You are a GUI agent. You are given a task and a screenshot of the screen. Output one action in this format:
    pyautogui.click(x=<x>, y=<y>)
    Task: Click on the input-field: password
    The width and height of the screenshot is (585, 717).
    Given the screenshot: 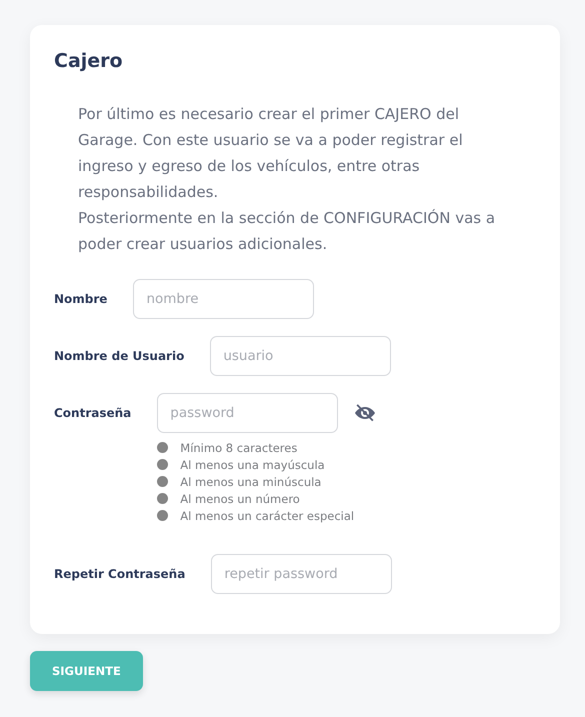 What is the action you would take?
    pyautogui.click(x=247, y=413)
    